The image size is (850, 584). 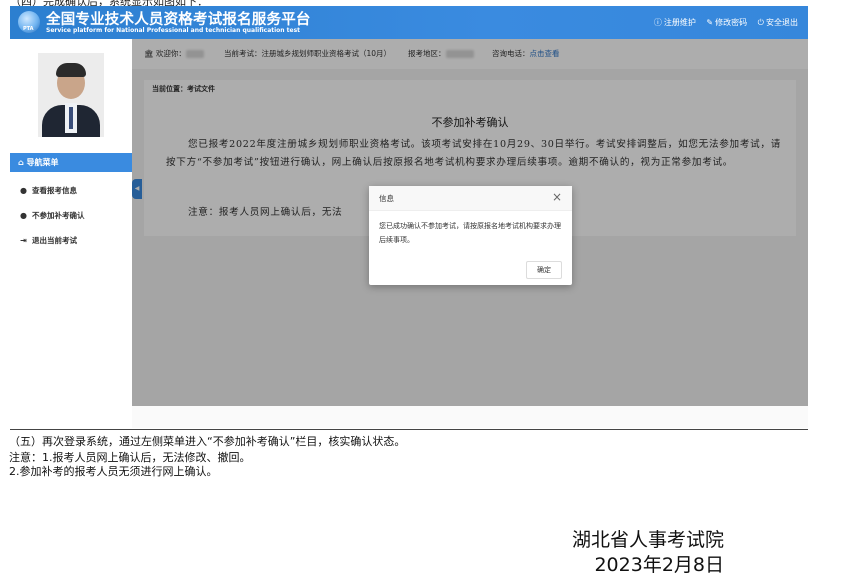 I want to click on edit-icon: ✎, so click(x=710, y=22).